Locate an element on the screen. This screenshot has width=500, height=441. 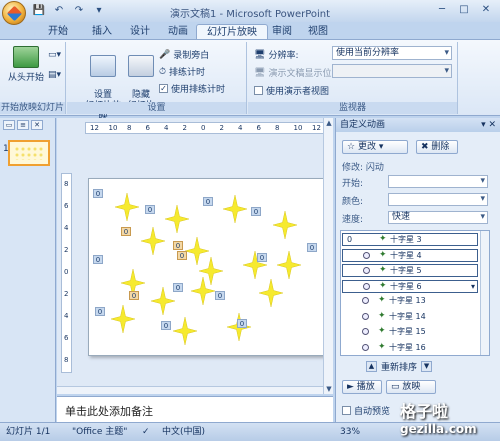
color-dropdown is located at coordinates (438, 199).